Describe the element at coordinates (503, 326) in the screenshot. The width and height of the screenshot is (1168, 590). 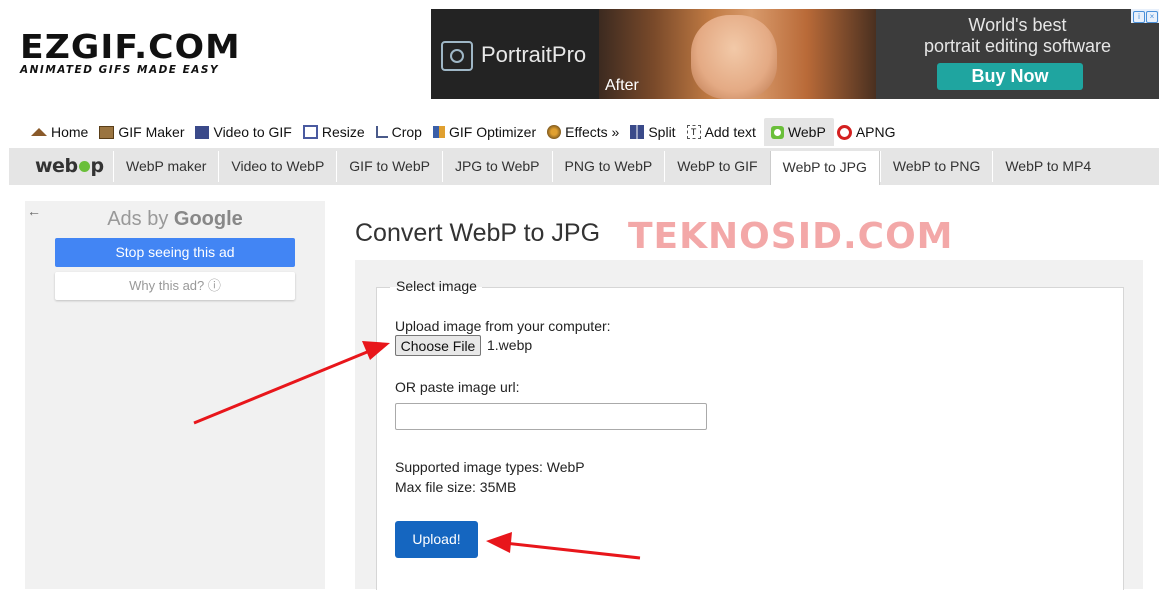
I see `upload-label: Upload image from your computer:` at that location.